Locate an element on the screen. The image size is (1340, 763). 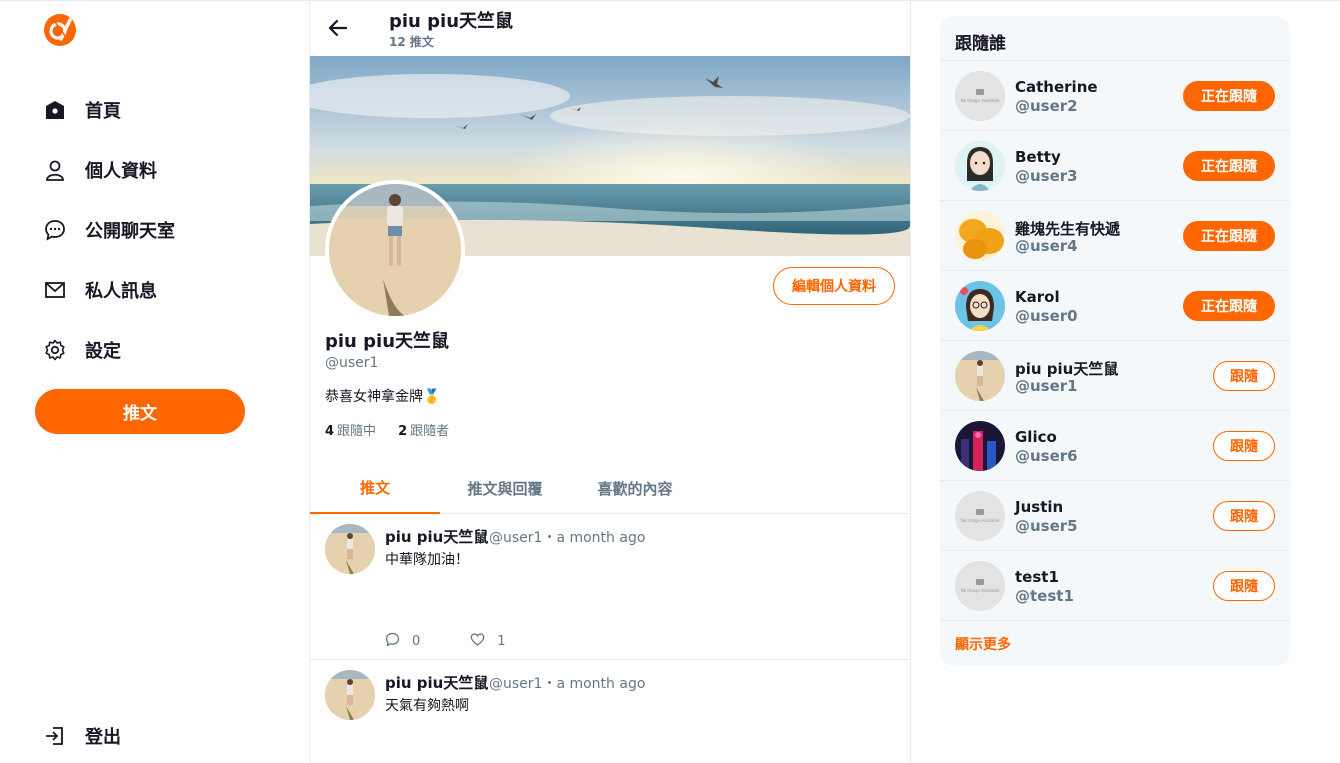
suggested-user-row: No Image Available test1 @test1 跟隨 is located at coordinates (1115, 586).